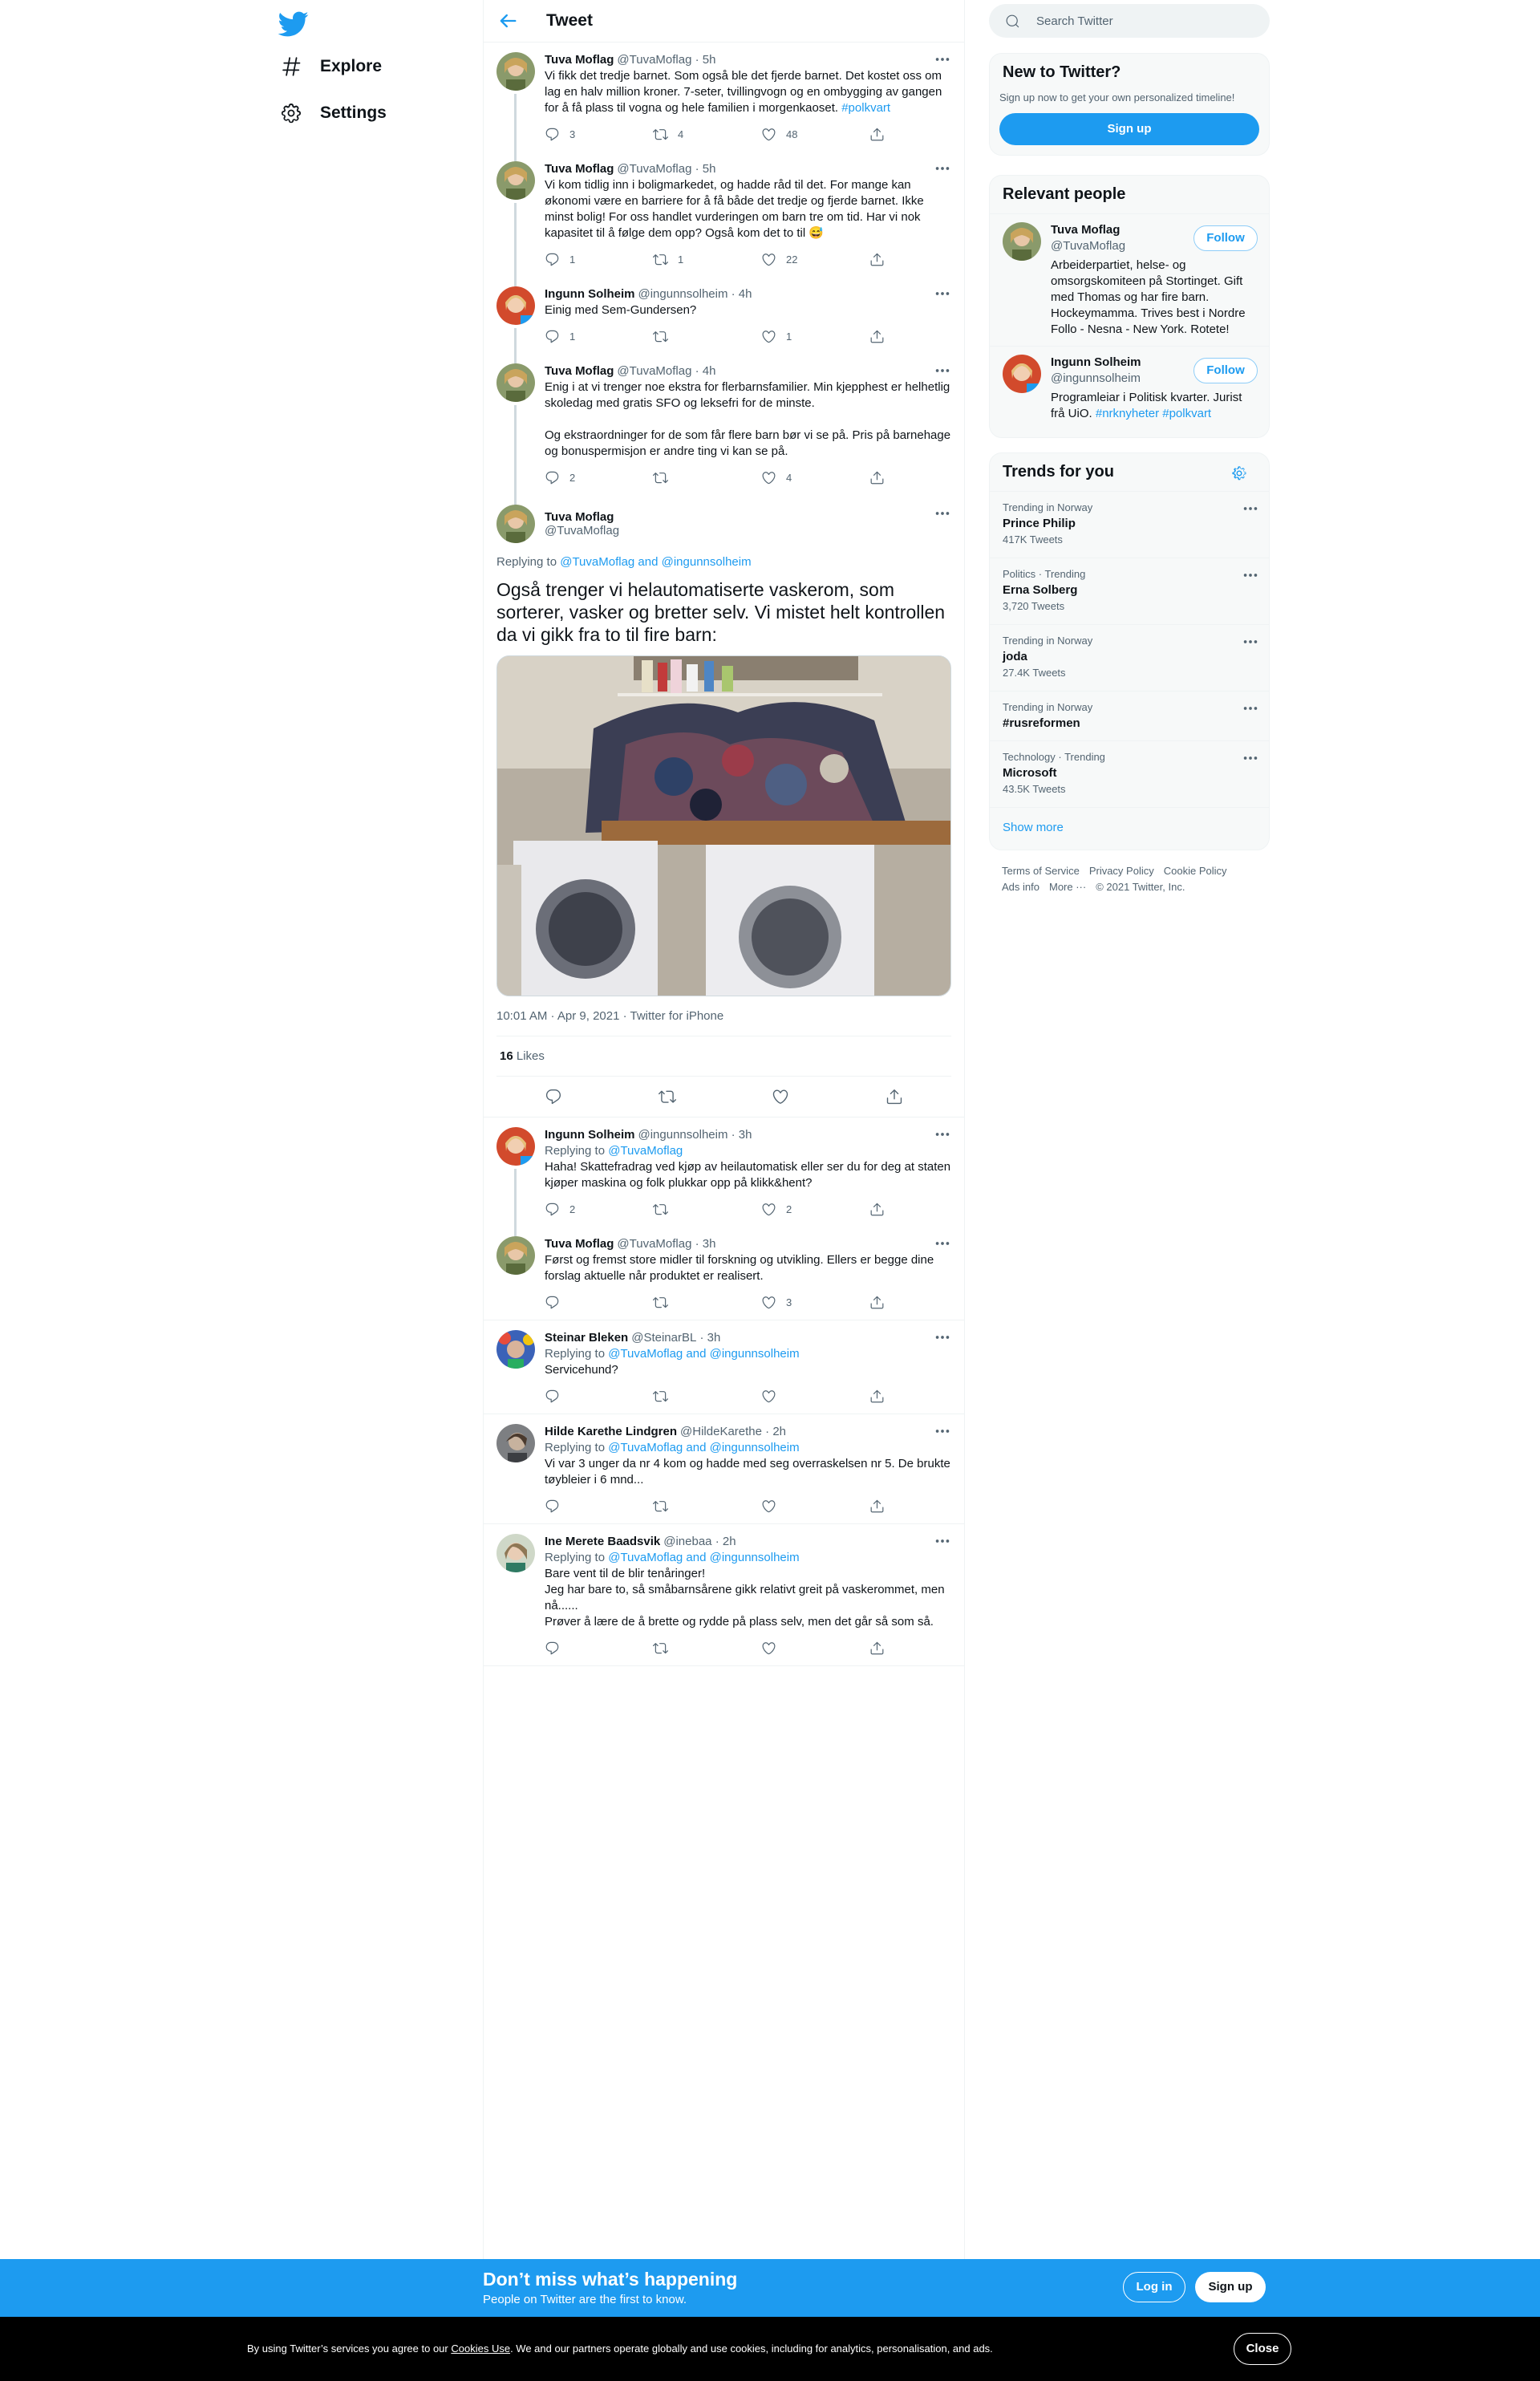  What do you see at coordinates (1021, 887) in the screenshot?
I see `footer-link: Ads info` at bounding box center [1021, 887].